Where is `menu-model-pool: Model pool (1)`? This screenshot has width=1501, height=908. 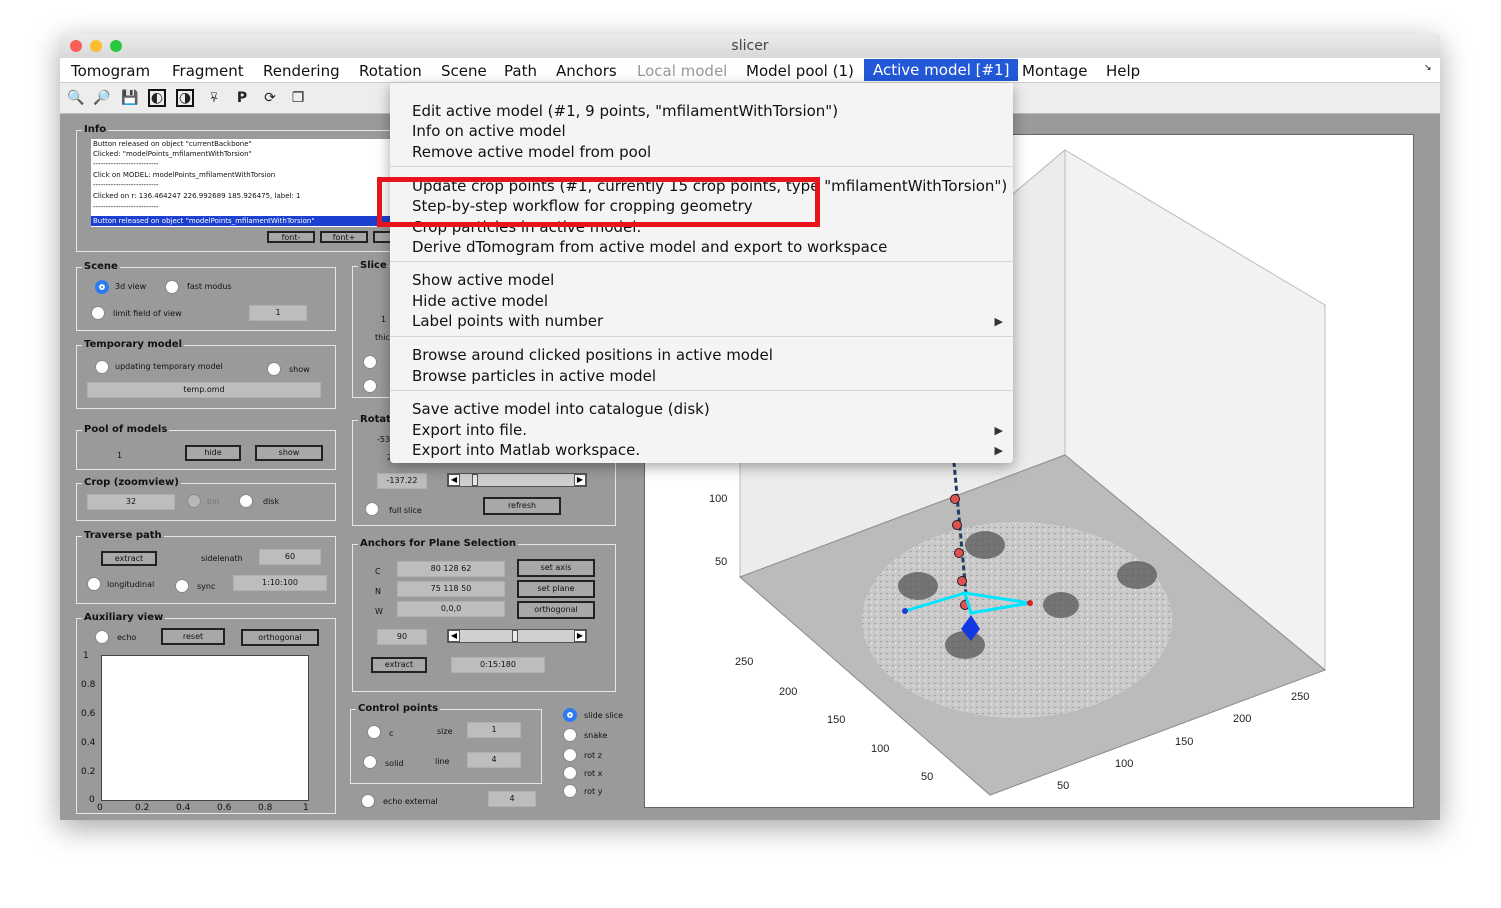 menu-model-pool: Model pool (1) is located at coordinates (800, 71).